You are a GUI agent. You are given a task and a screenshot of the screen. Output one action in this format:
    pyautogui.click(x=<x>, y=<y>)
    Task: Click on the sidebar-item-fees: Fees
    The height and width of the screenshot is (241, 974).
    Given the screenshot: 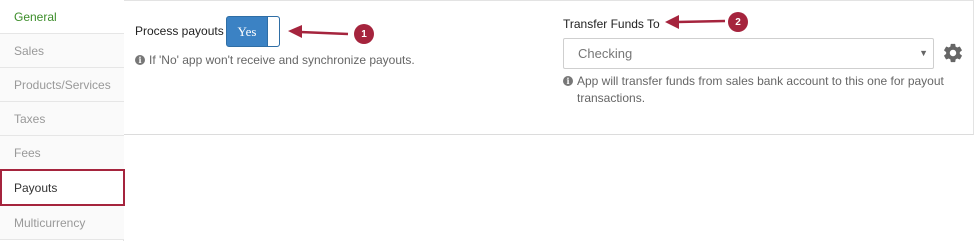 What is the action you would take?
    pyautogui.click(x=62, y=153)
    